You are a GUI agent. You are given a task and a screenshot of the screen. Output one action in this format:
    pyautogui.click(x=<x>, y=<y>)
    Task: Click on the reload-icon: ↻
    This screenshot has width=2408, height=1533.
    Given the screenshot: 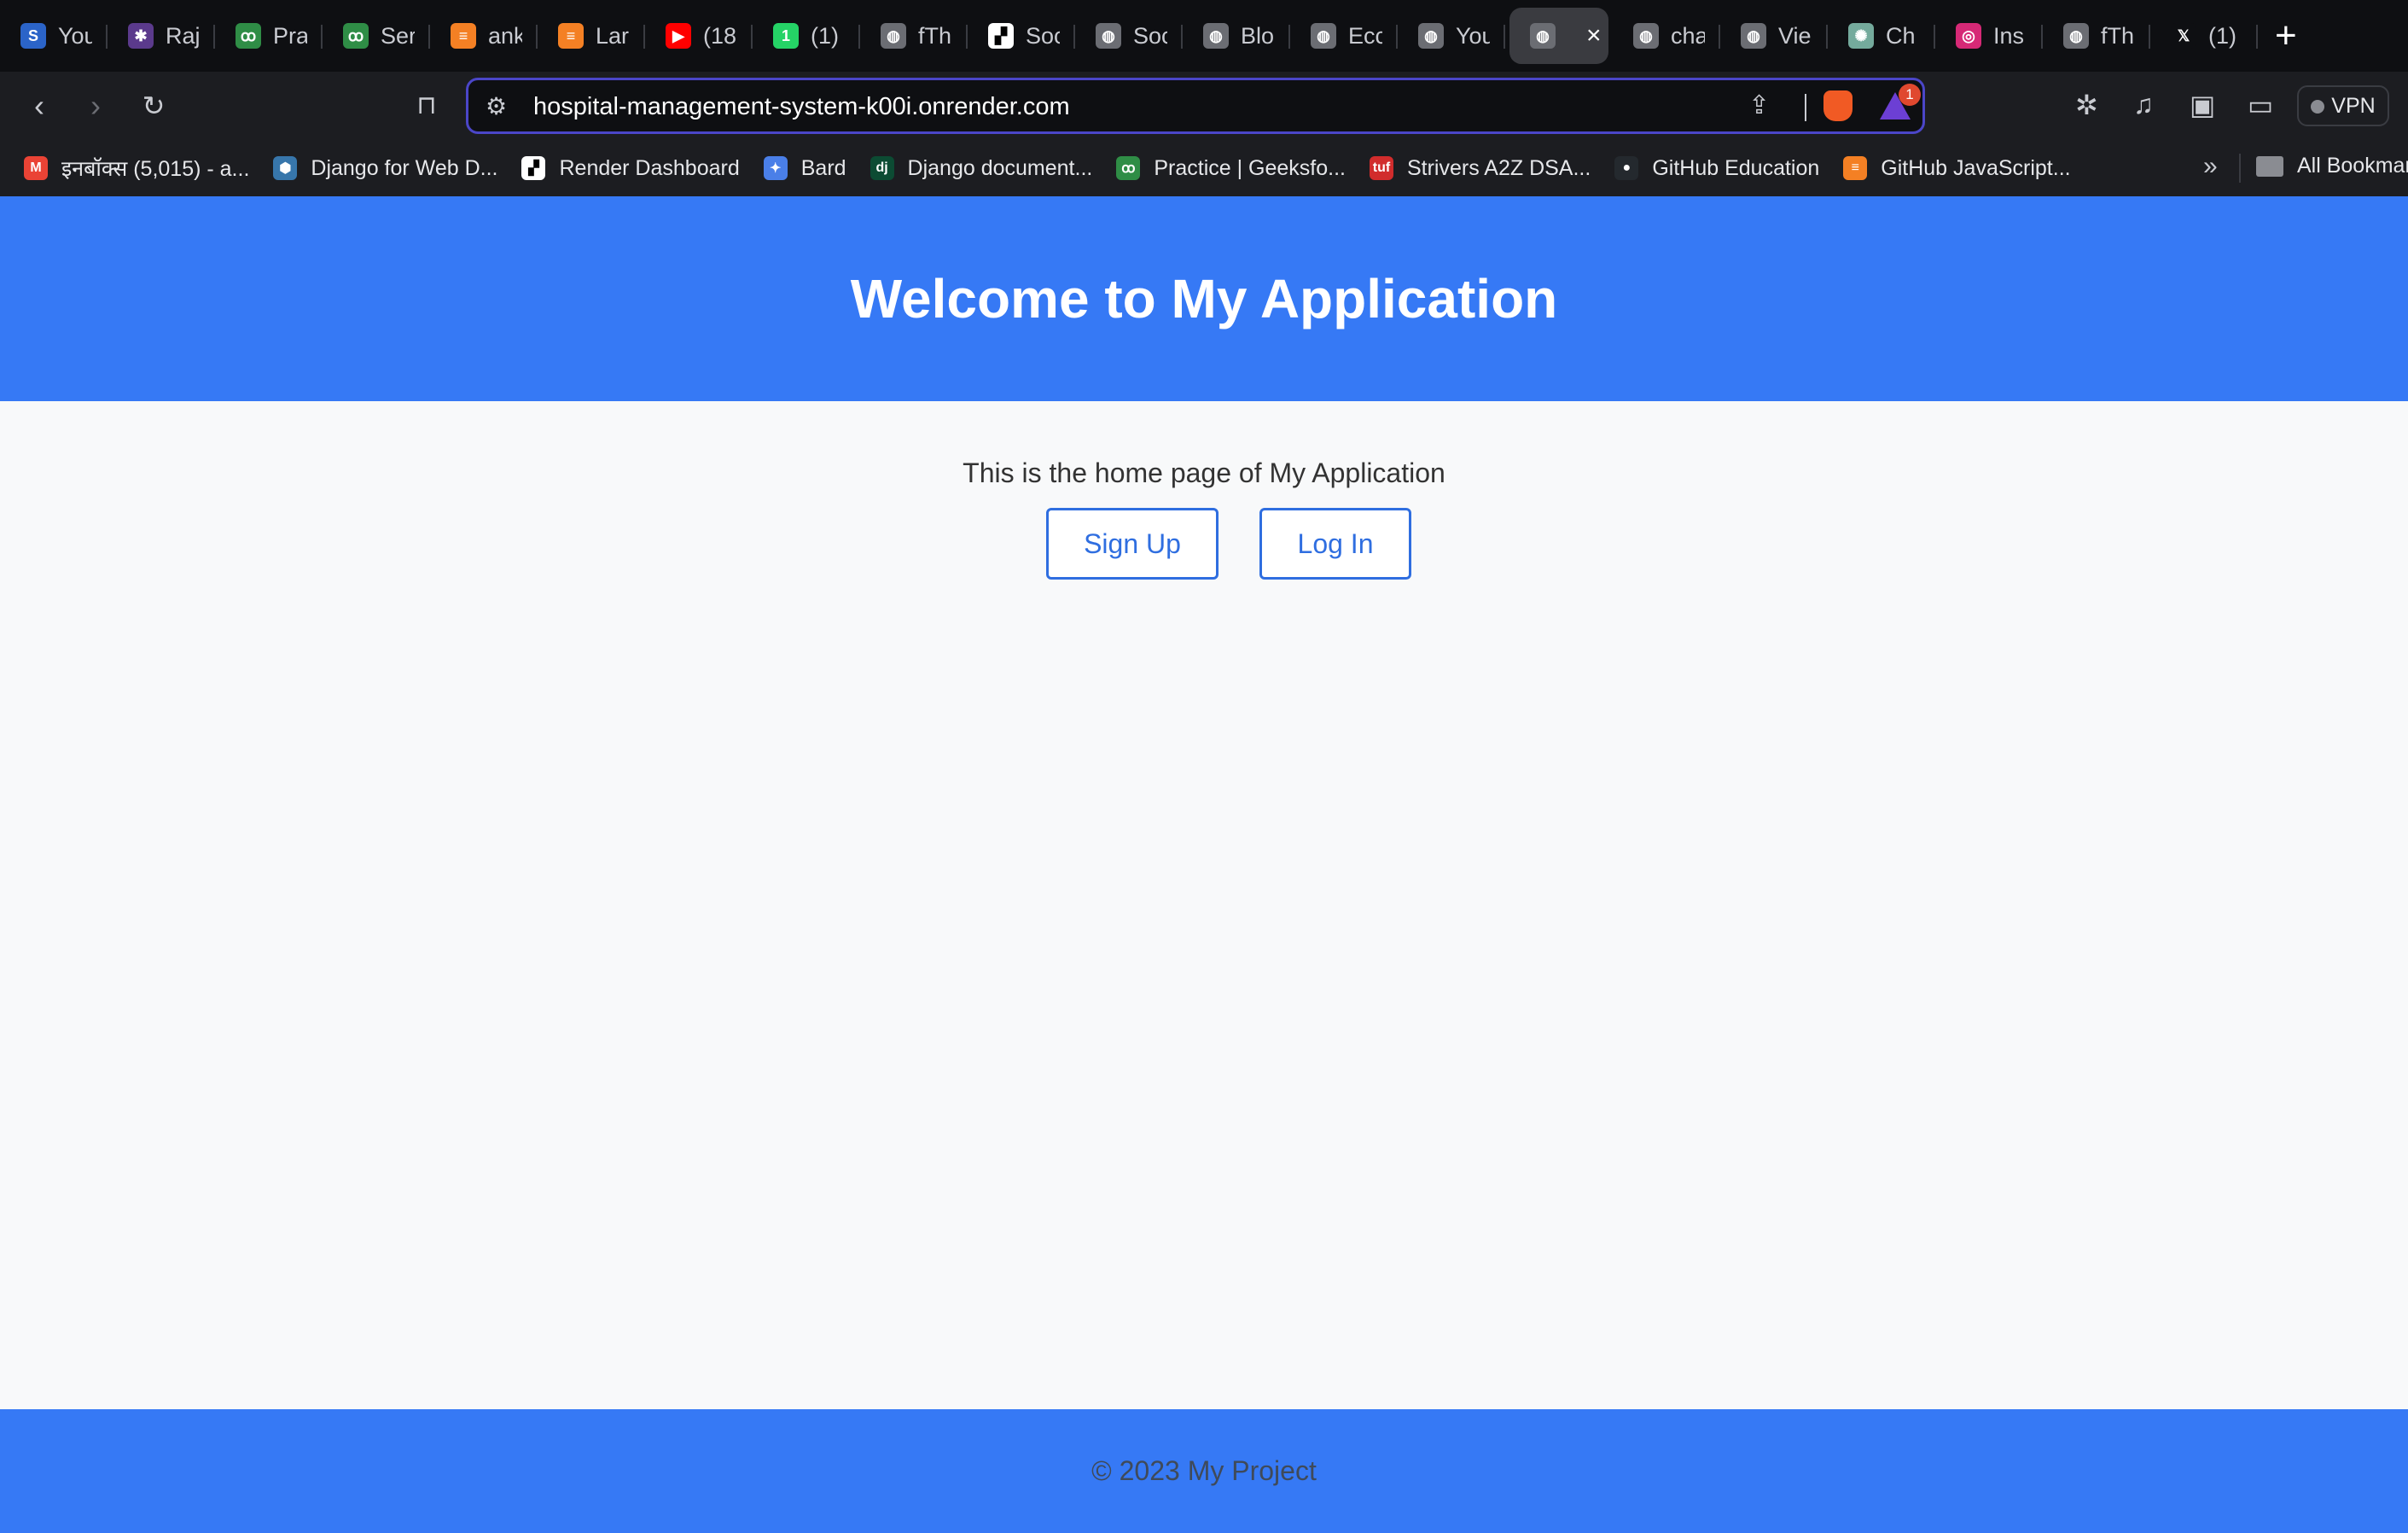 What is the action you would take?
    pyautogui.click(x=154, y=106)
    